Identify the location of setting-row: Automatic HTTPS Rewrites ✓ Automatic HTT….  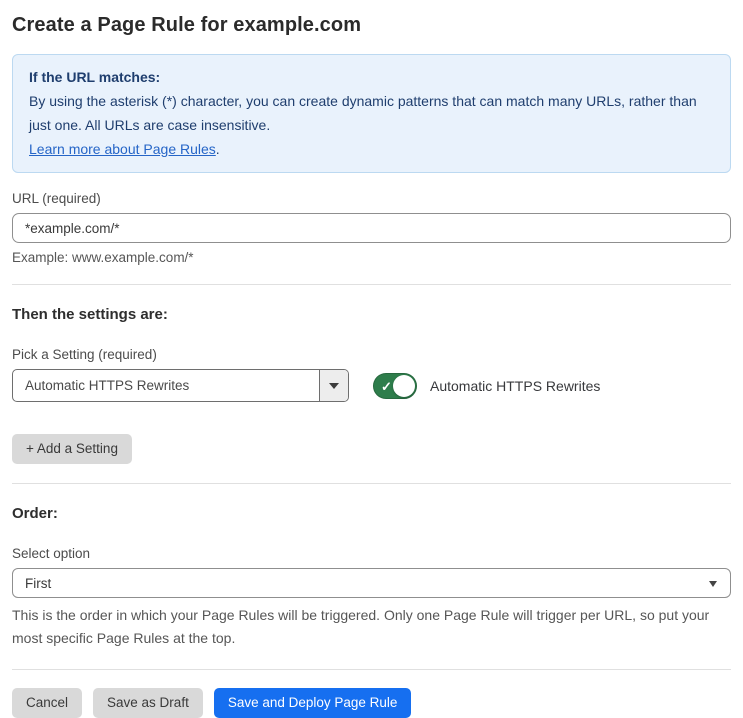
(371, 385).